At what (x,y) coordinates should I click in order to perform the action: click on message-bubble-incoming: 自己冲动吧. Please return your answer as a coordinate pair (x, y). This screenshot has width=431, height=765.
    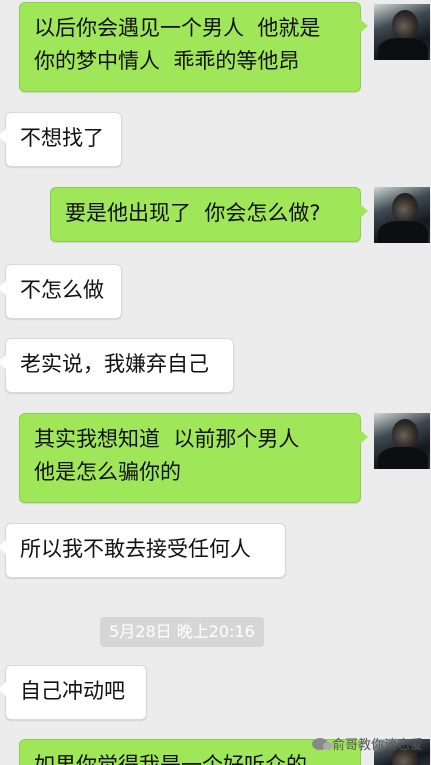
    Looking at the image, I should click on (73, 692).